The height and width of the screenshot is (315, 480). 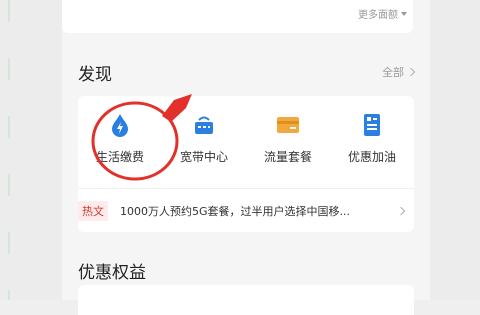 What do you see at coordinates (455, 150) in the screenshot?
I see `right-background-strip` at bounding box center [455, 150].